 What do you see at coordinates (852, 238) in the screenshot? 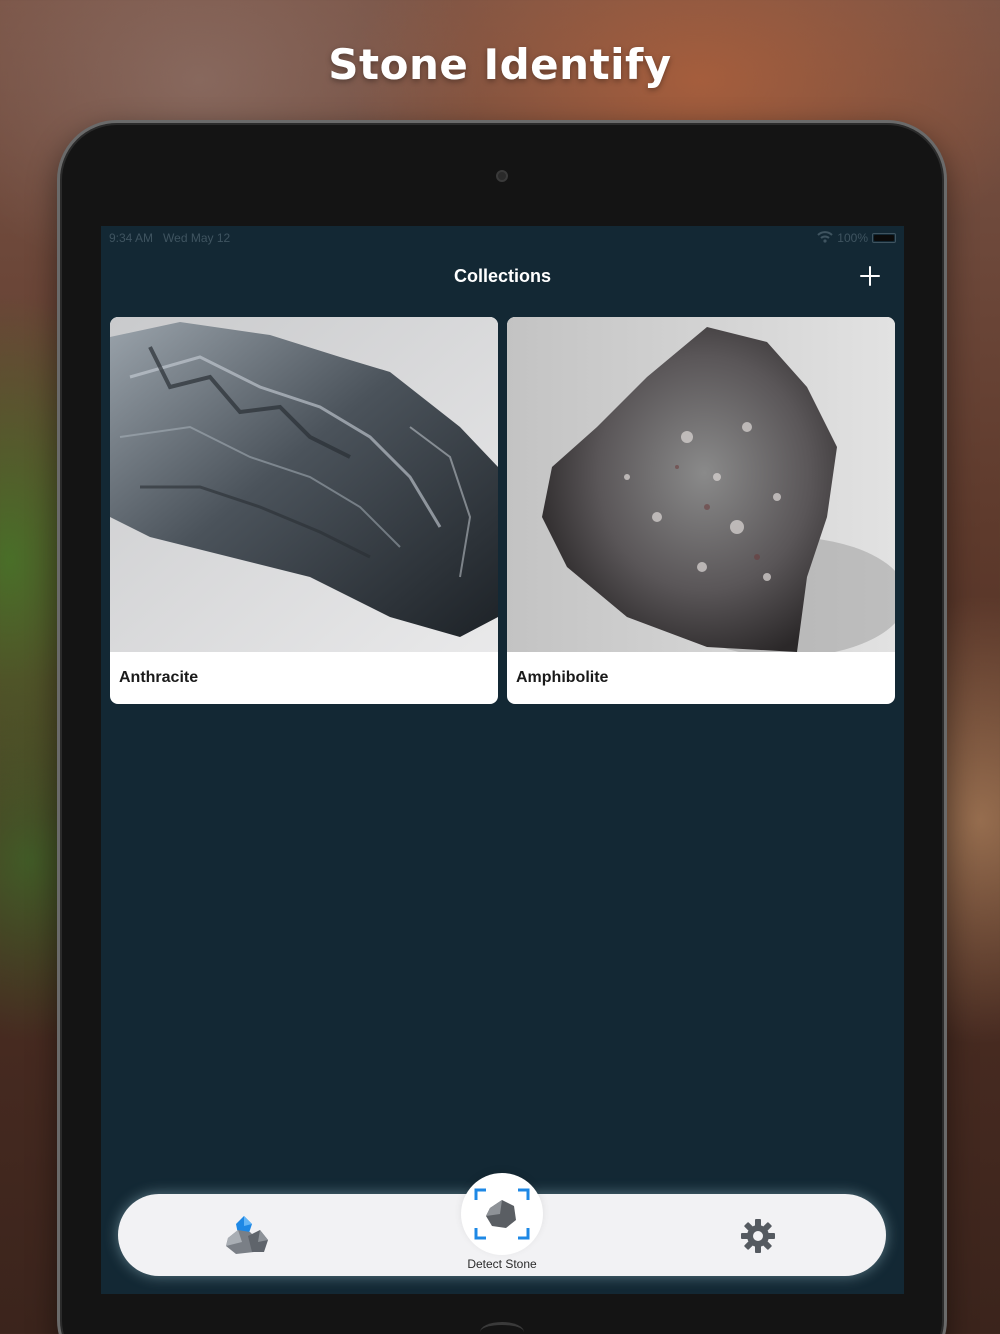
I see `battery-percent: 100%` at bounding box center [852, 238].